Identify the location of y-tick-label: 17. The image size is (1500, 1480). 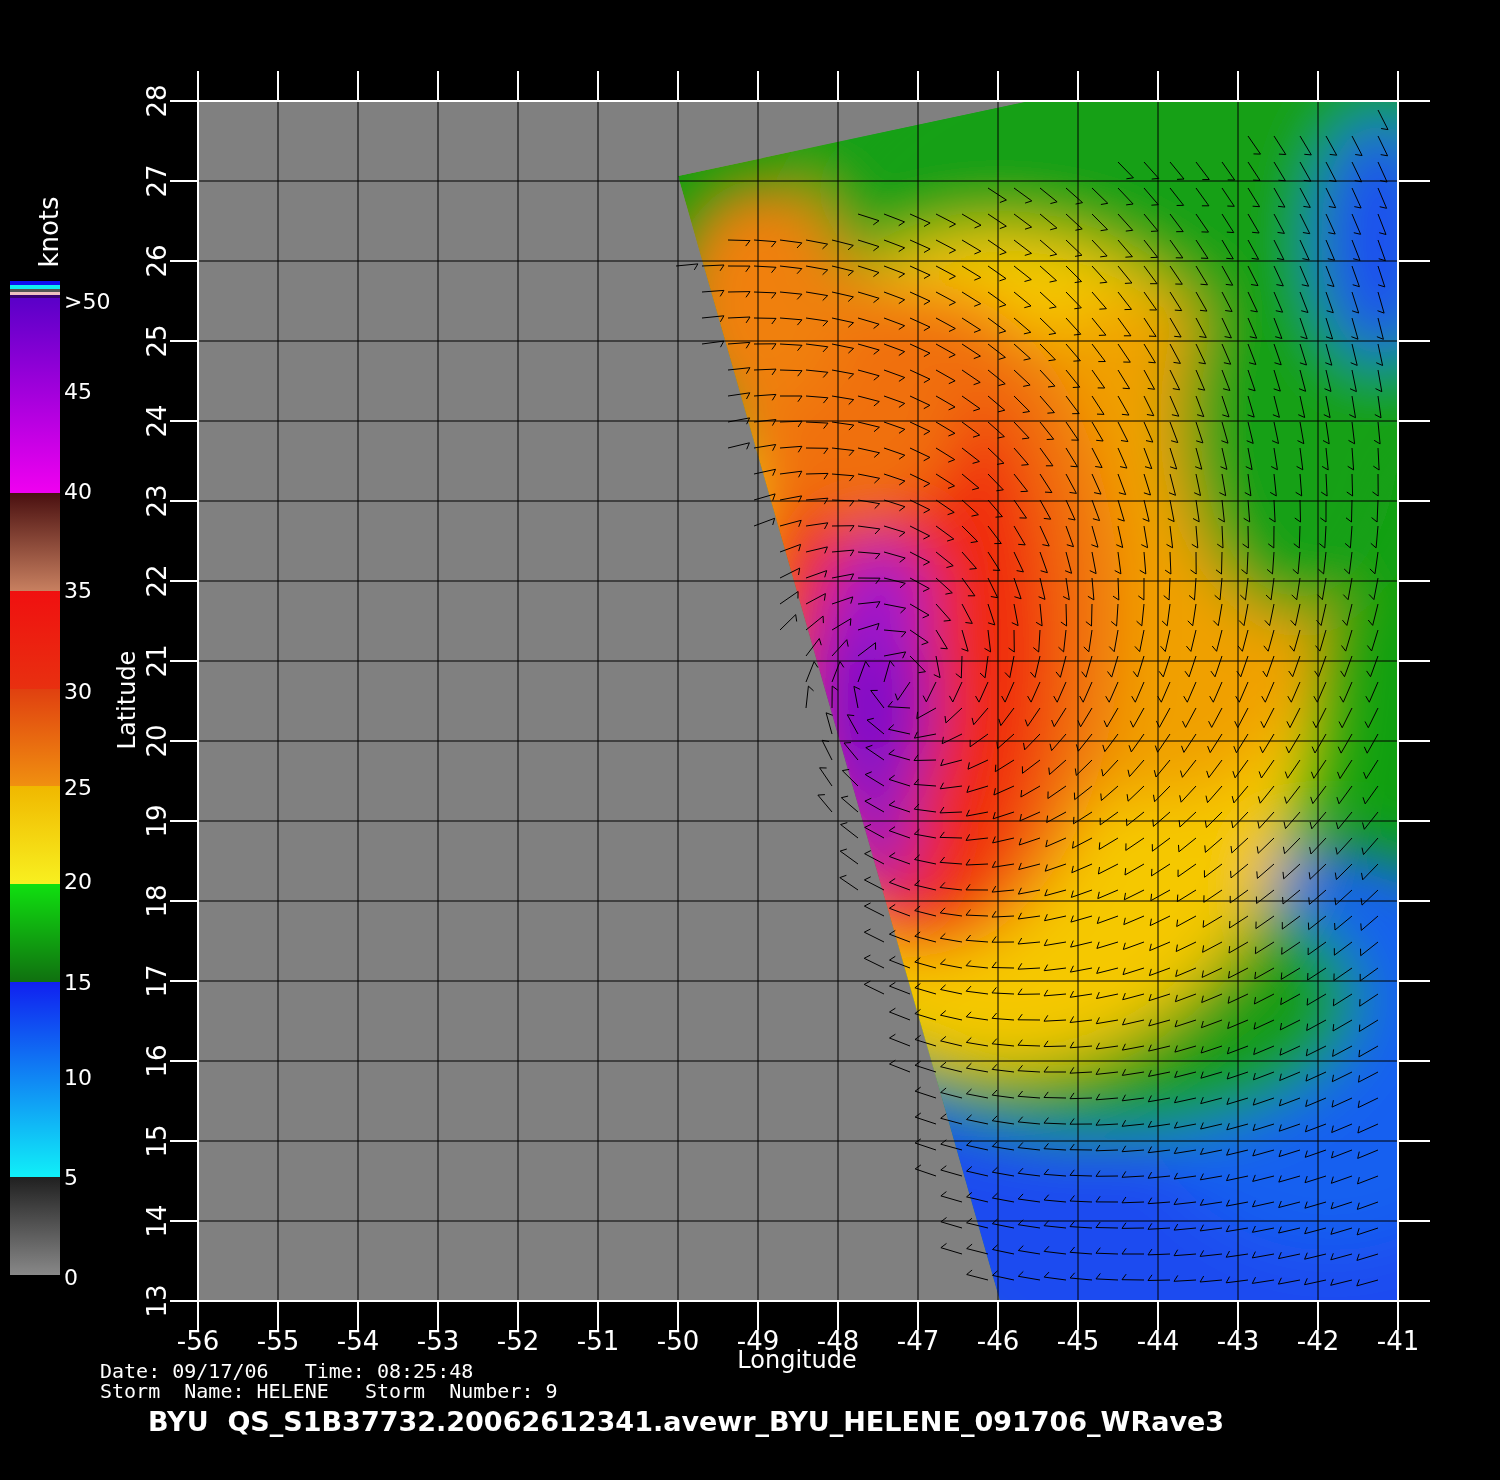
(156, 981).